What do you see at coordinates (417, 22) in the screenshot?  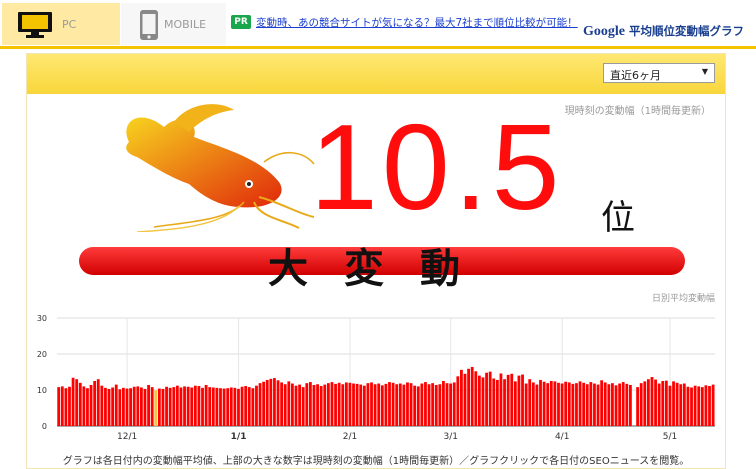 I see `pr-link: 変動時、あの競合サイトが気になる？最大7社まで順位比較が可能！` at bounding box center [417, 22].